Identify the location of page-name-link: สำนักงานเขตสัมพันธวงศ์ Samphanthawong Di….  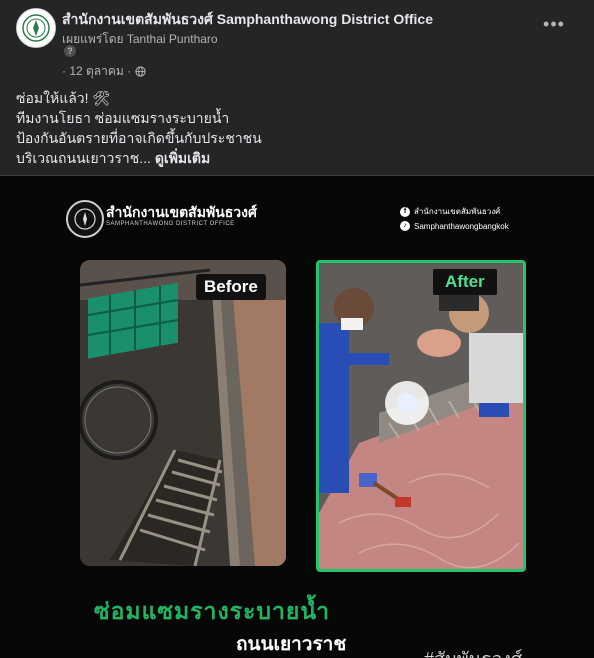
(247, 20).